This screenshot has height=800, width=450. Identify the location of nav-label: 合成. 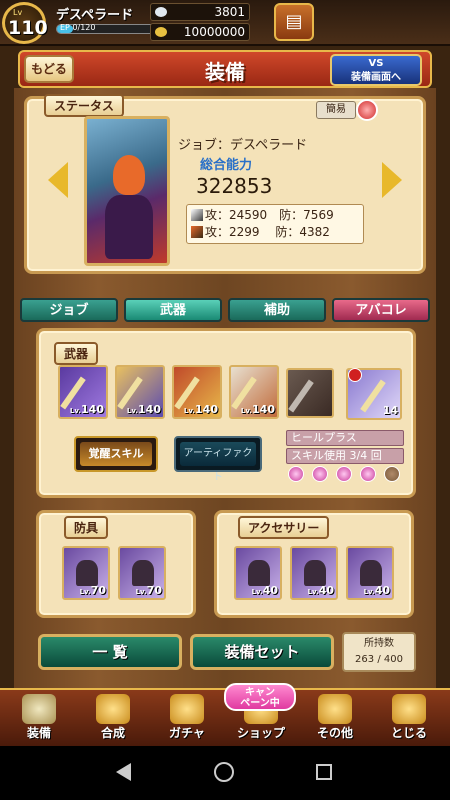
(112, 733).